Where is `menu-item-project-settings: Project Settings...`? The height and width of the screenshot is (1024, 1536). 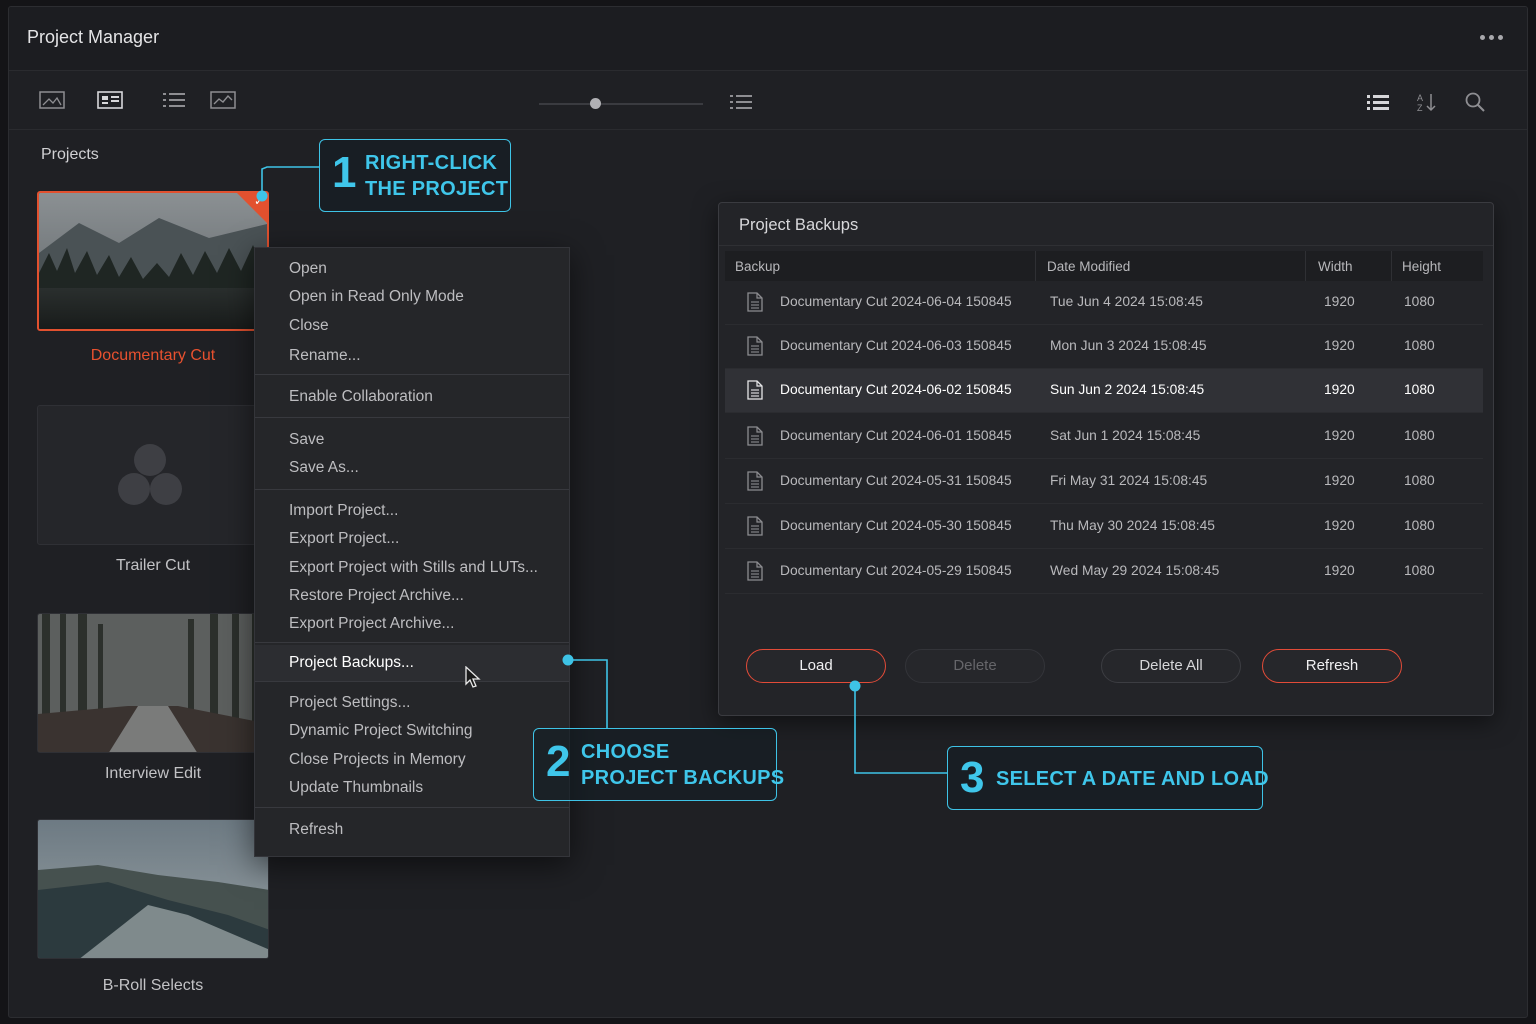 menu-item-project-settings: Project Settings... is located at coordinates (349, 703).